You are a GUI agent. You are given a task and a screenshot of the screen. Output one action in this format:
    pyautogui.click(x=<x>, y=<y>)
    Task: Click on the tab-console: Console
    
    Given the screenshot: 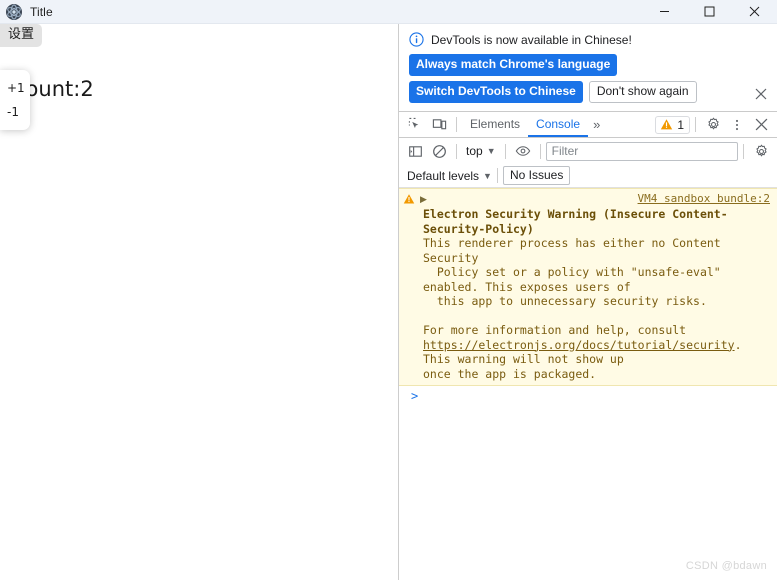 What is the action you would take?
    pyautogui.click(x=558, y=124)
    